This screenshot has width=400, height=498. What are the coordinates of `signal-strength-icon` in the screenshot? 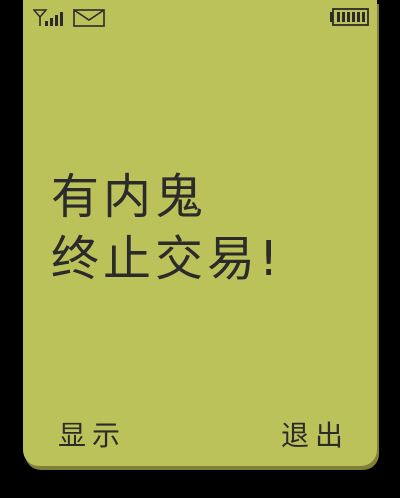 It's located at (48, 17).